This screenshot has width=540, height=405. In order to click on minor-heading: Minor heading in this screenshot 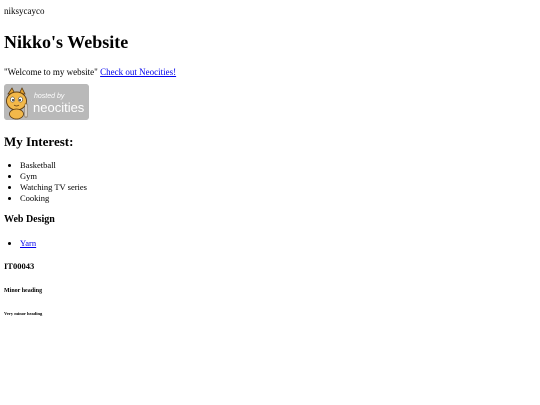, I will do `click(23, 291)`.